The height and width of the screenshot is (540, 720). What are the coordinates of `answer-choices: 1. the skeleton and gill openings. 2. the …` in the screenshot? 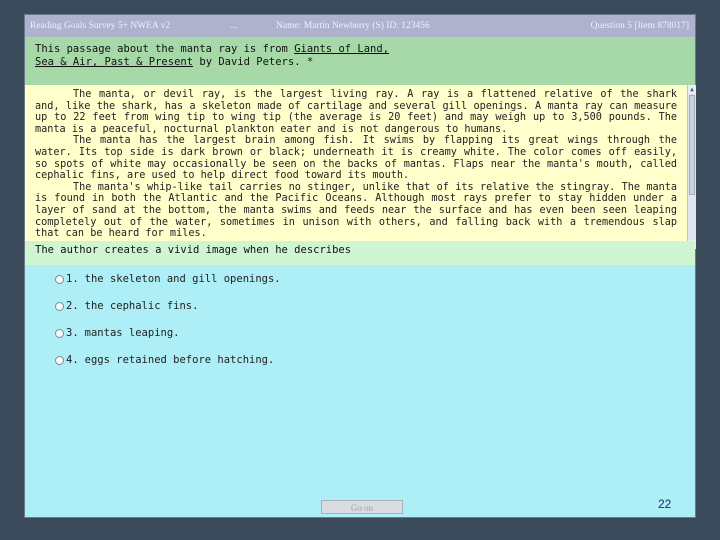 It's located at (168, 327).